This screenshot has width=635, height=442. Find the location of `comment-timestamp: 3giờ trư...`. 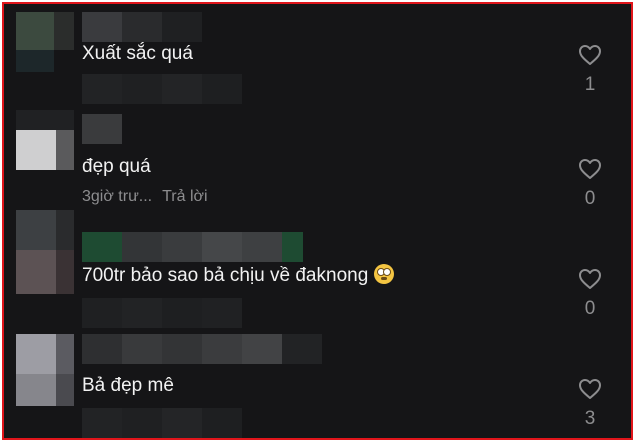

comment-timestamp: 3giờ trư... is located at coordinates (117, 196).